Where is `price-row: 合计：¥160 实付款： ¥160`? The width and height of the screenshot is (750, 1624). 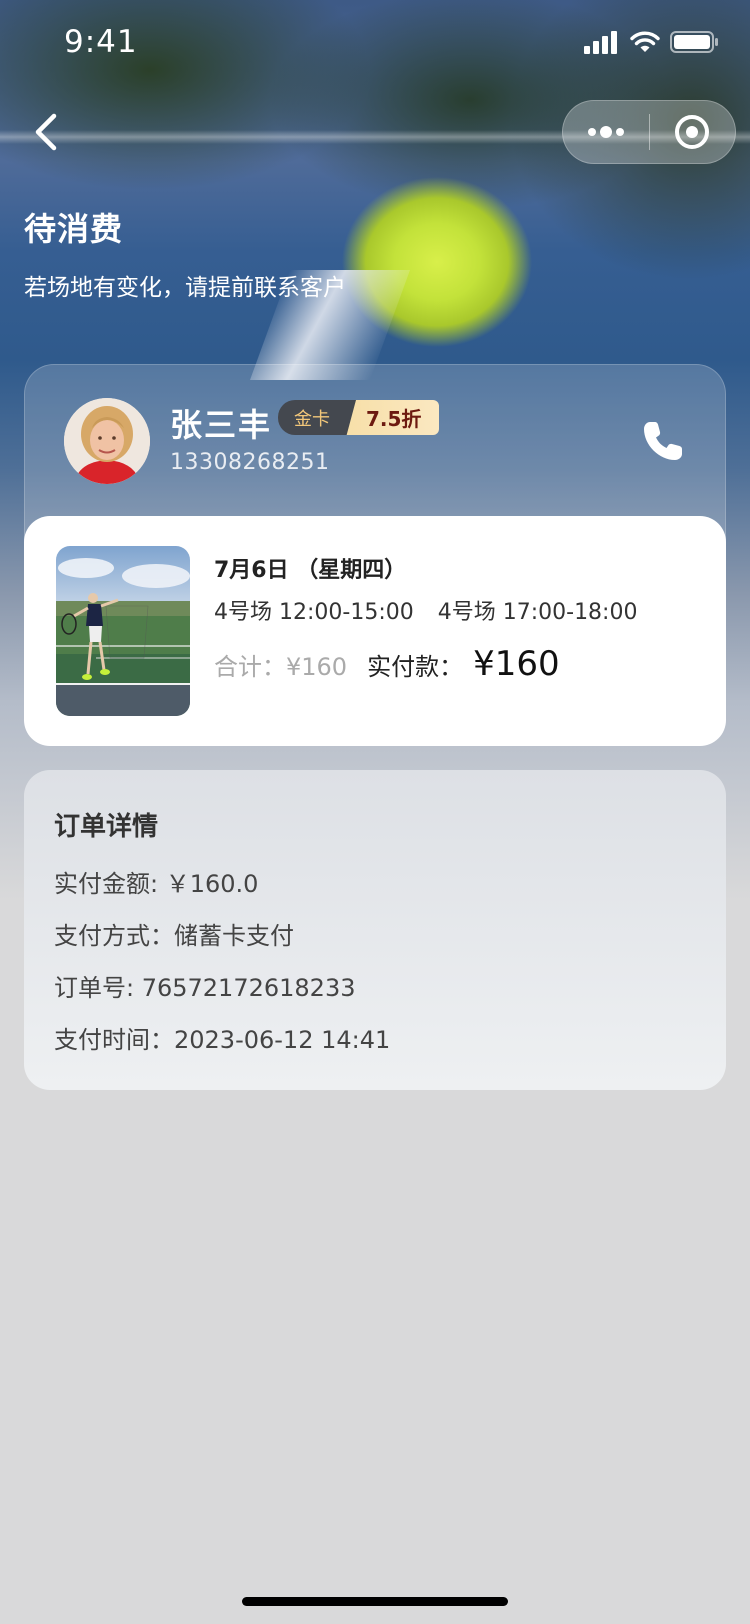
price-row: 合计：¥160 实付款： ¥160 is located at coordinates (387, 664).